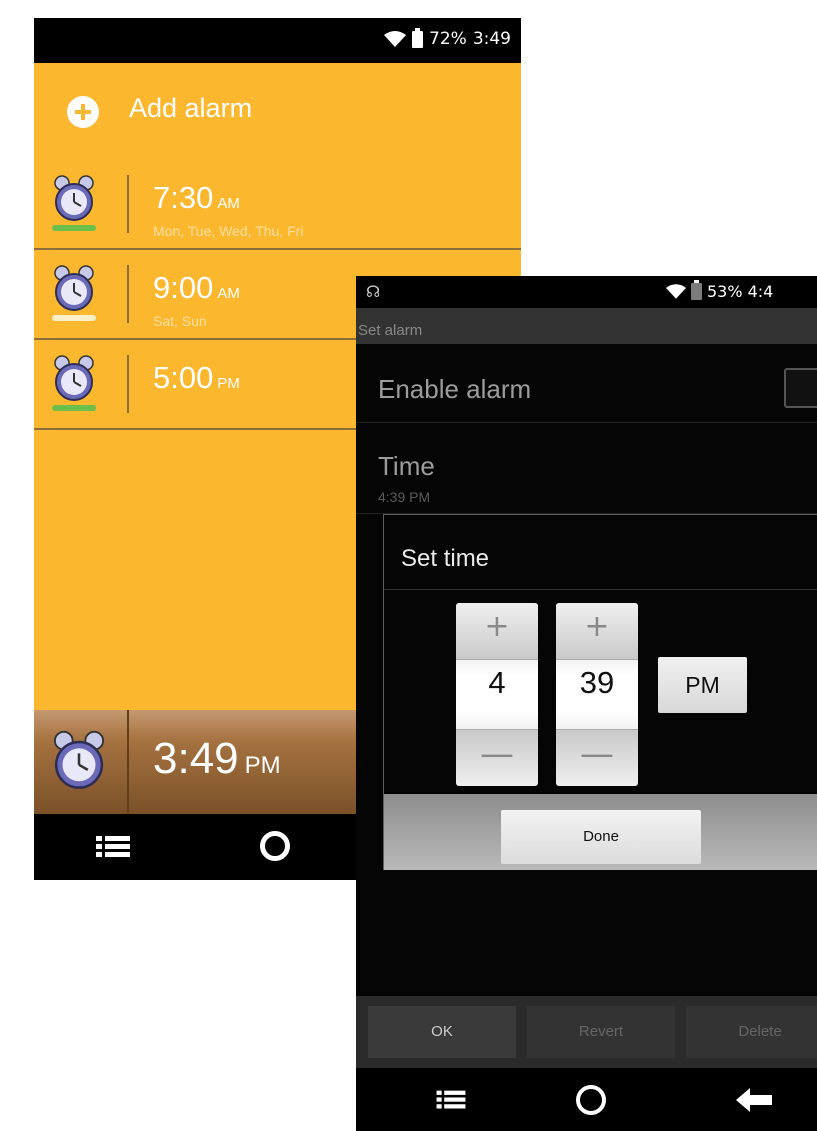  I want to click on current-time: 3:49 PM, so click(217, 759).